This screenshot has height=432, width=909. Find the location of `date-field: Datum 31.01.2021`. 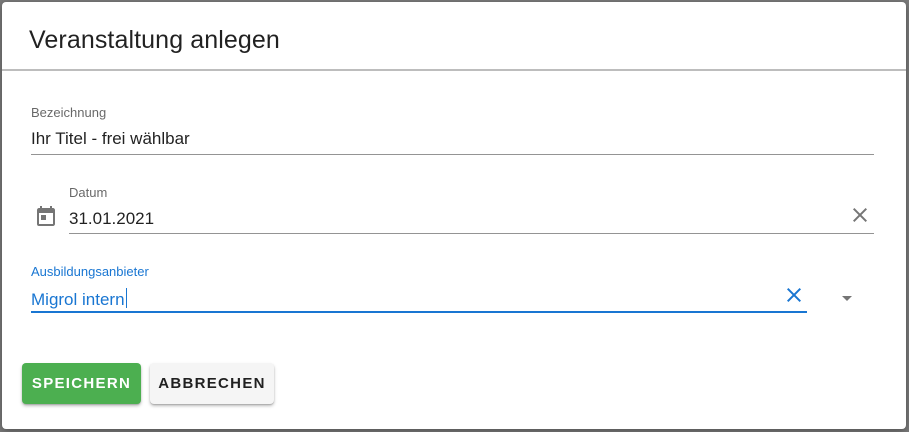

date-field: Datum 31.01.2021 is located at coordinates (471, 209).